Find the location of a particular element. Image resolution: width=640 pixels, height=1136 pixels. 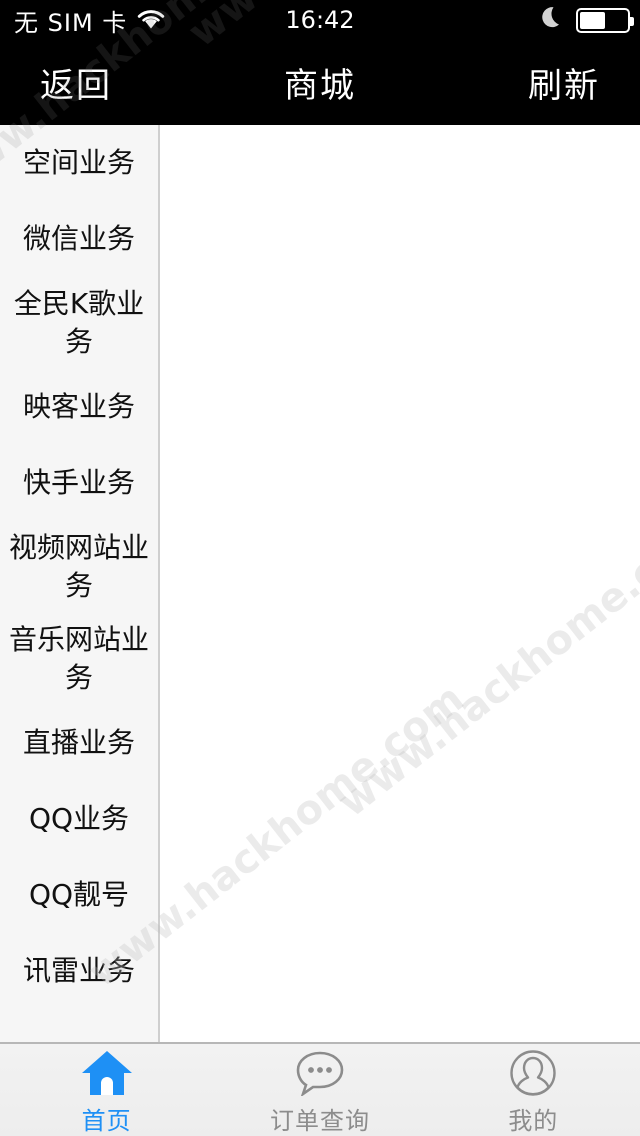

sidebar-item-label: 快手业务 is located at coordinates (78, 482).